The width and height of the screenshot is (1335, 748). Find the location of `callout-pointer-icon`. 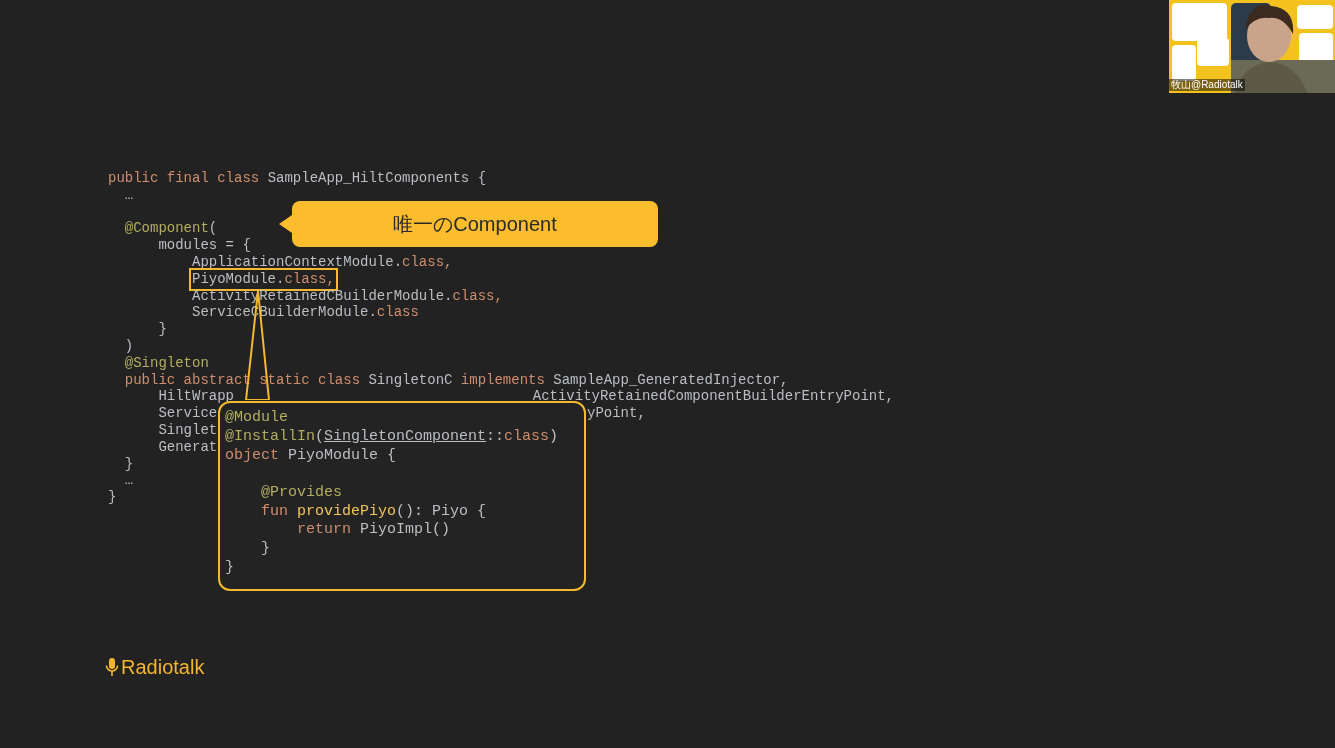

callout-pointer-icon is located at coordinates (285, 224).